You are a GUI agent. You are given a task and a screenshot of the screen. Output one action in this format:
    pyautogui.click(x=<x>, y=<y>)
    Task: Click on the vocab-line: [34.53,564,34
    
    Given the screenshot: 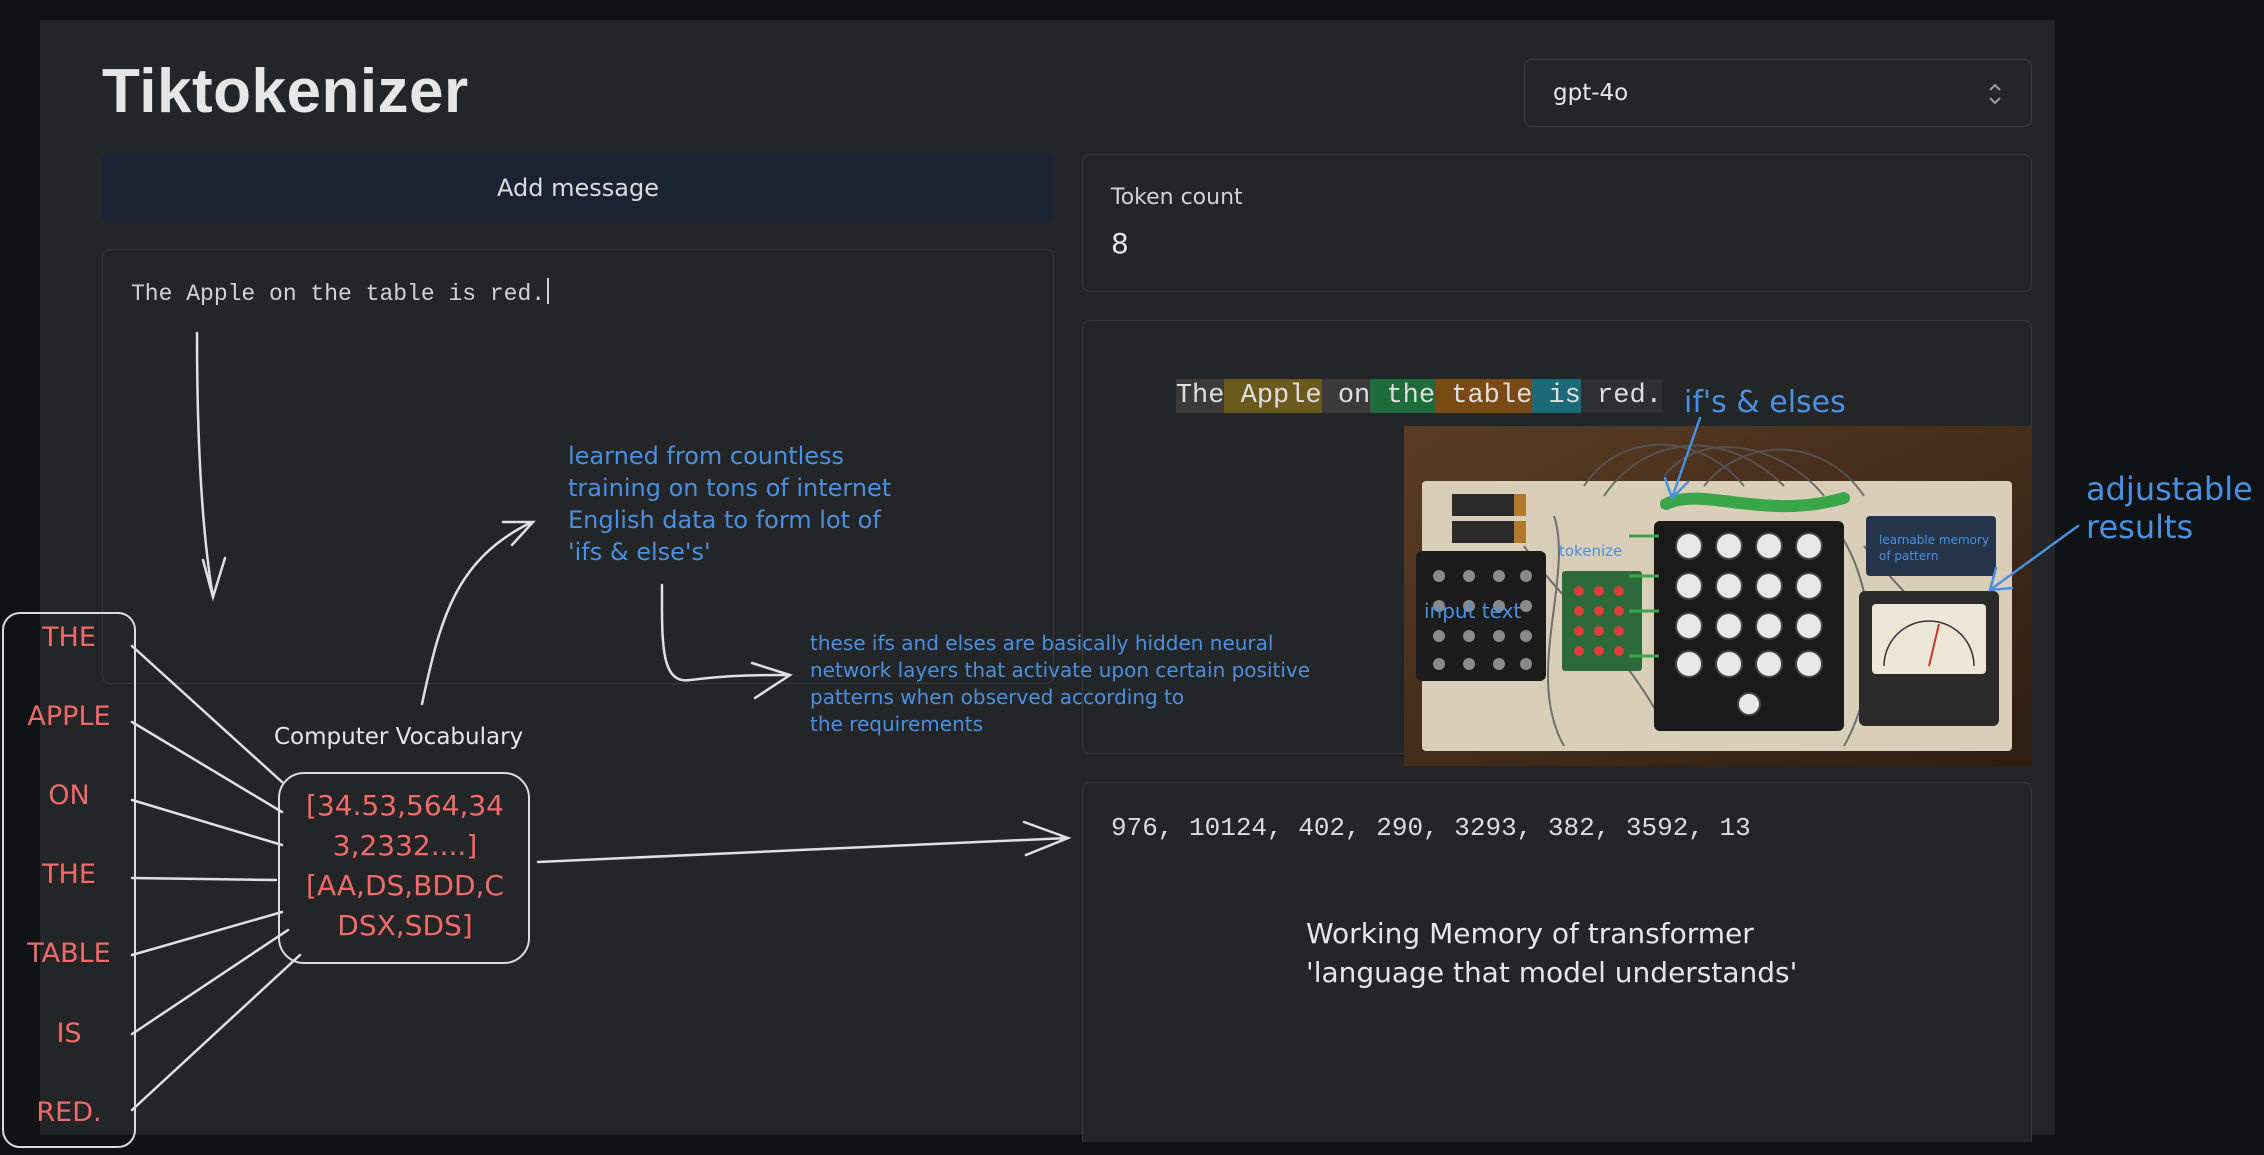 What is the action you would take?
    pyautogui.click(x=405, y=805)
    